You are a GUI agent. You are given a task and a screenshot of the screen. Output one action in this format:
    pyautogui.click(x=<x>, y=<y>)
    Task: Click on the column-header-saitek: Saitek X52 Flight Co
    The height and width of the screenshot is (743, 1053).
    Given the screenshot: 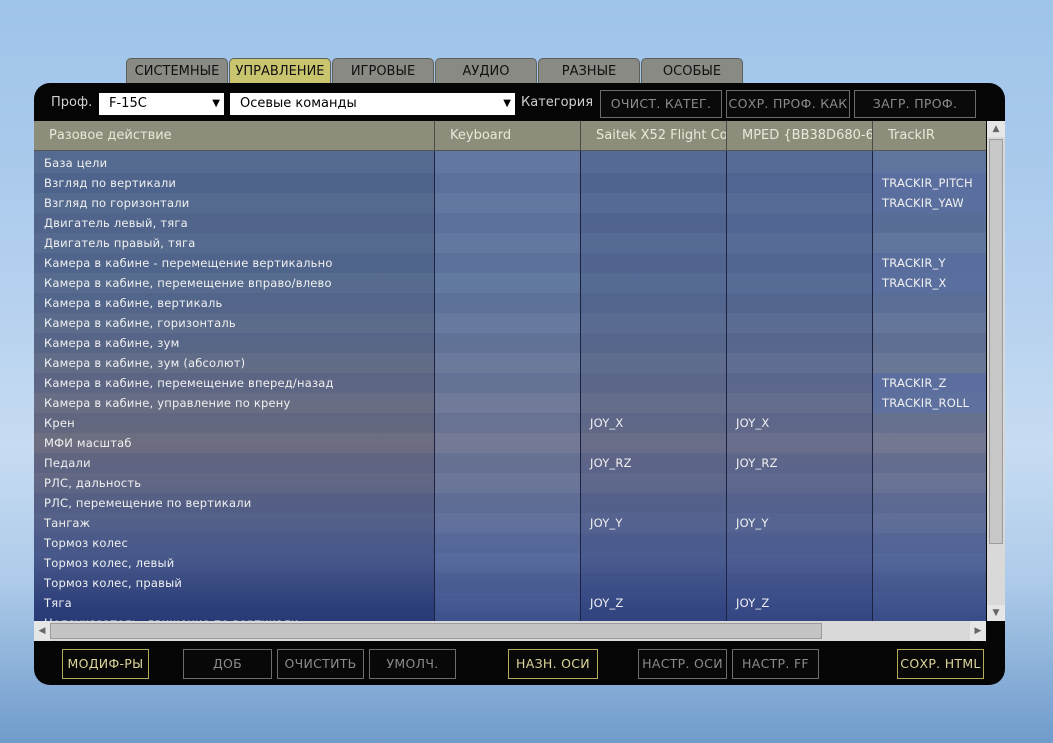 What is the action you would take?
    pyautogui.click(x=661, y=135)
    